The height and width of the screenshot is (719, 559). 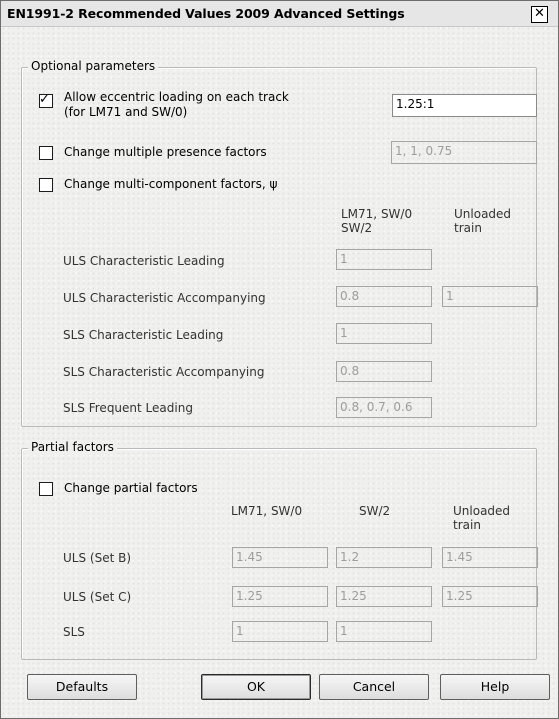 I want to click on partial-row-label: ULS (Set B), so click(x=97, y=558).